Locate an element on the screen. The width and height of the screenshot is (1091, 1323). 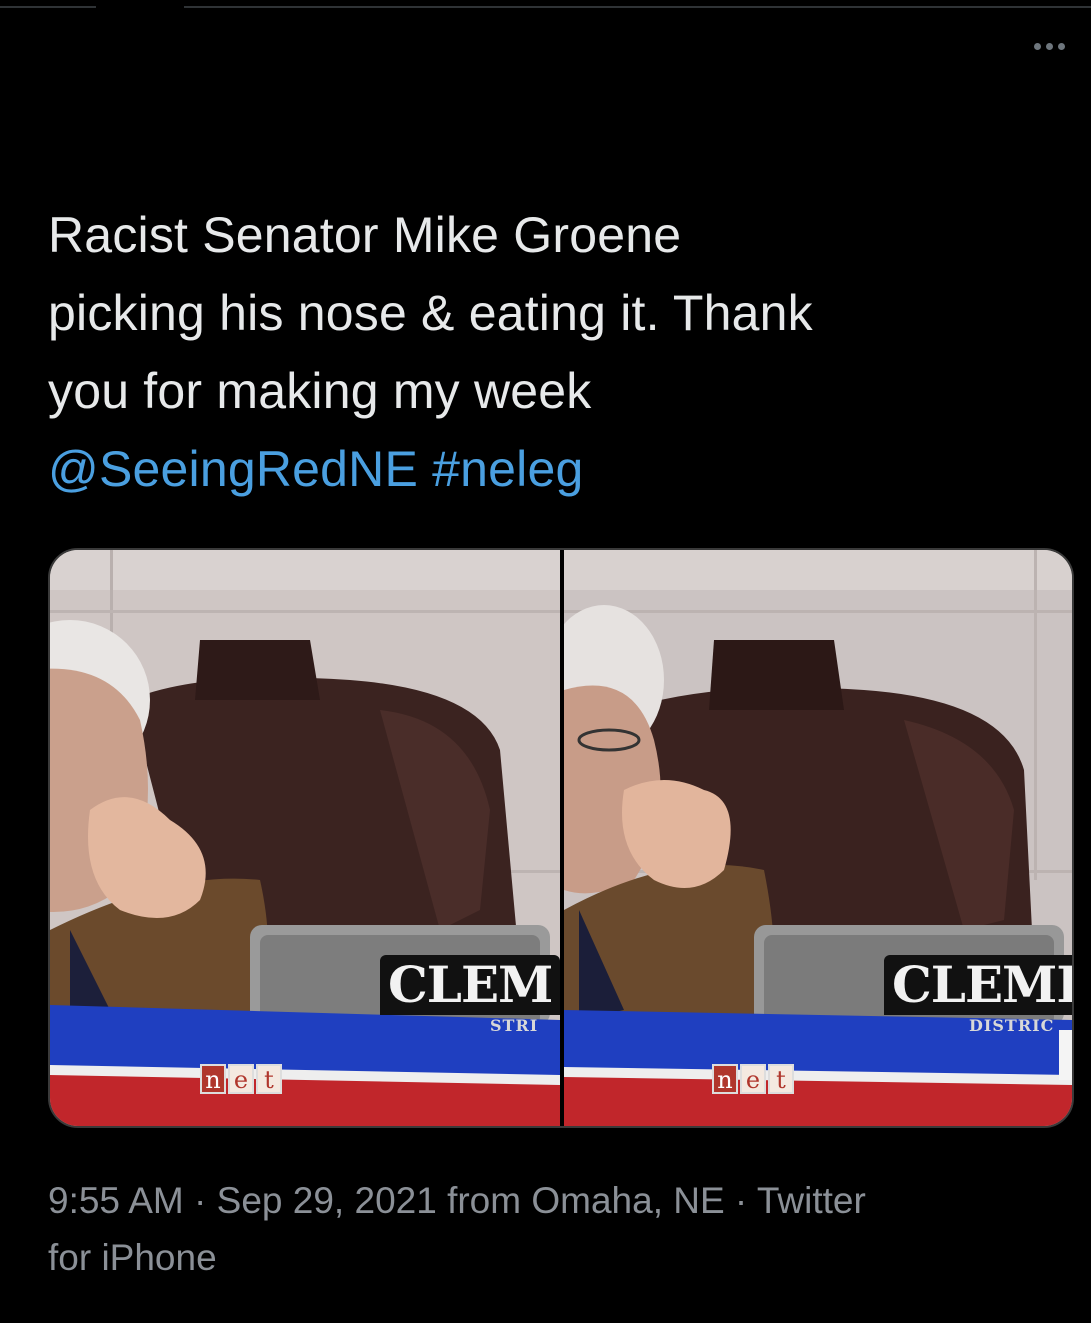
more-options-button is located at coordinates (1049, 46).